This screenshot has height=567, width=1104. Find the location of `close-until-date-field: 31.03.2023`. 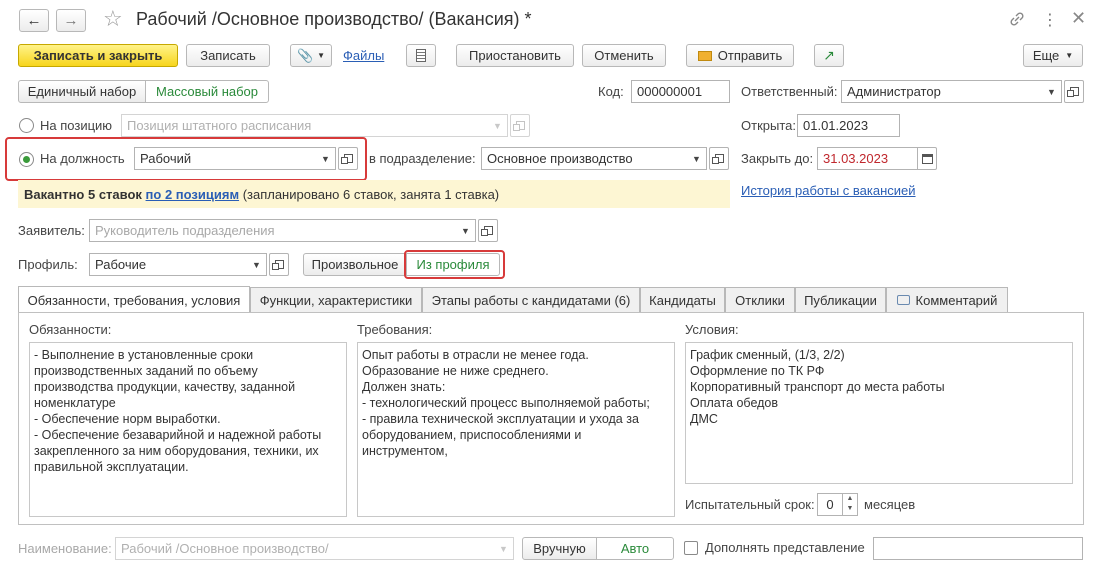

close-until-date-field: 31.03.2023 is located at coordinates (867, 158).